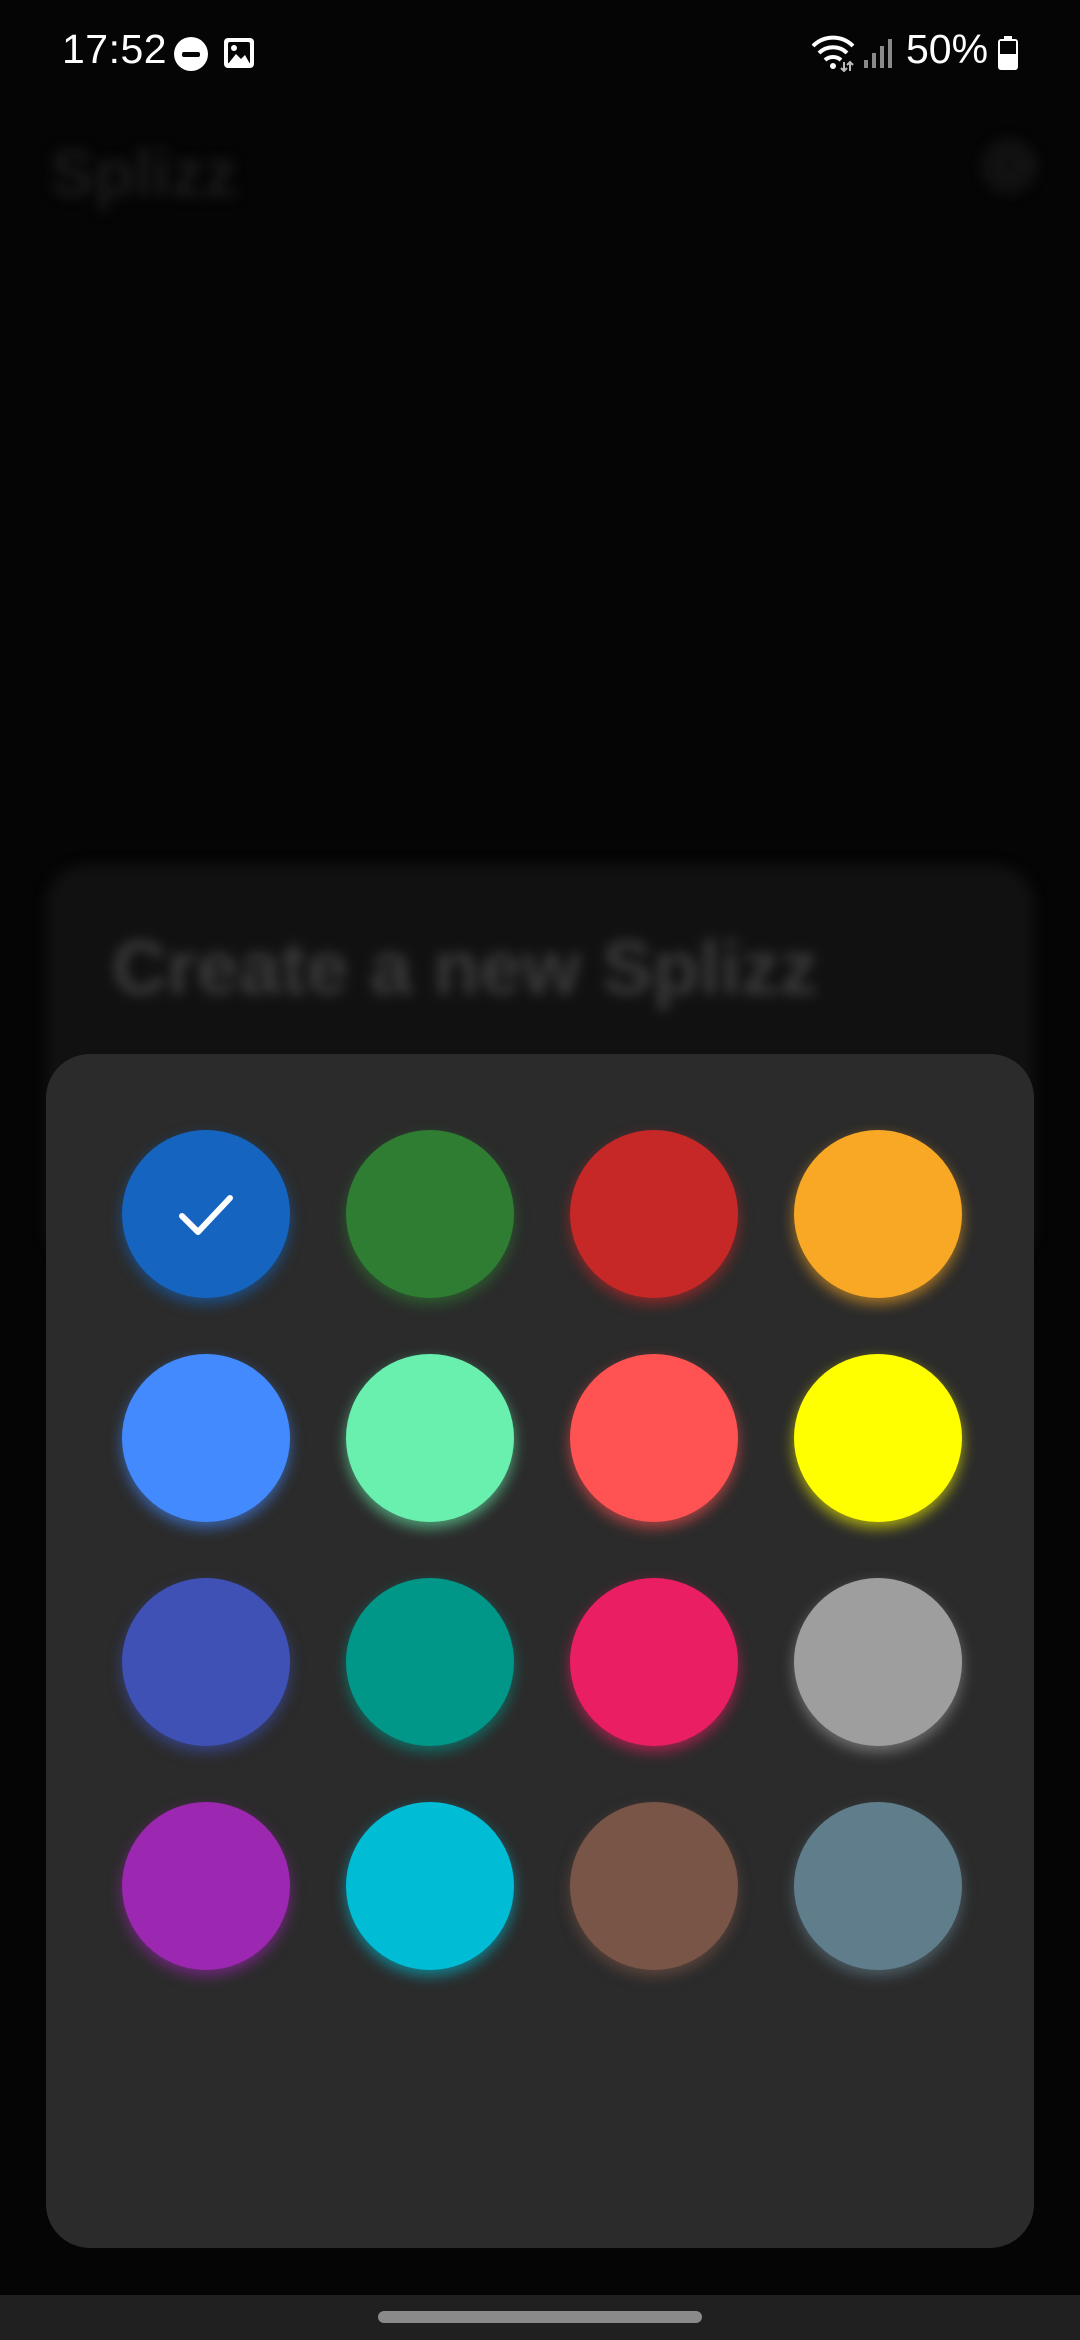  Describe the element at coordinates (239, 53) in the screenshot. I see `gallery-icon` at that location.